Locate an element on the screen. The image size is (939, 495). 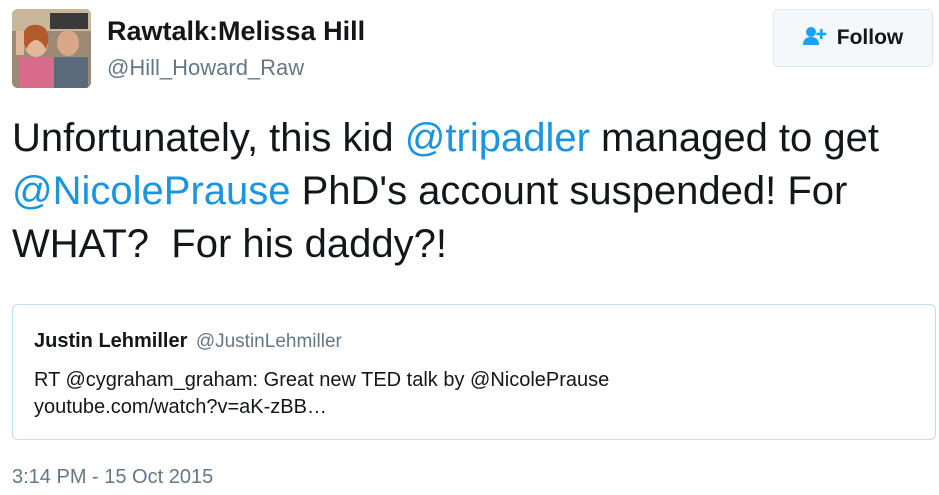
mention-link: @tripadler is located at coordinates (497, 138).